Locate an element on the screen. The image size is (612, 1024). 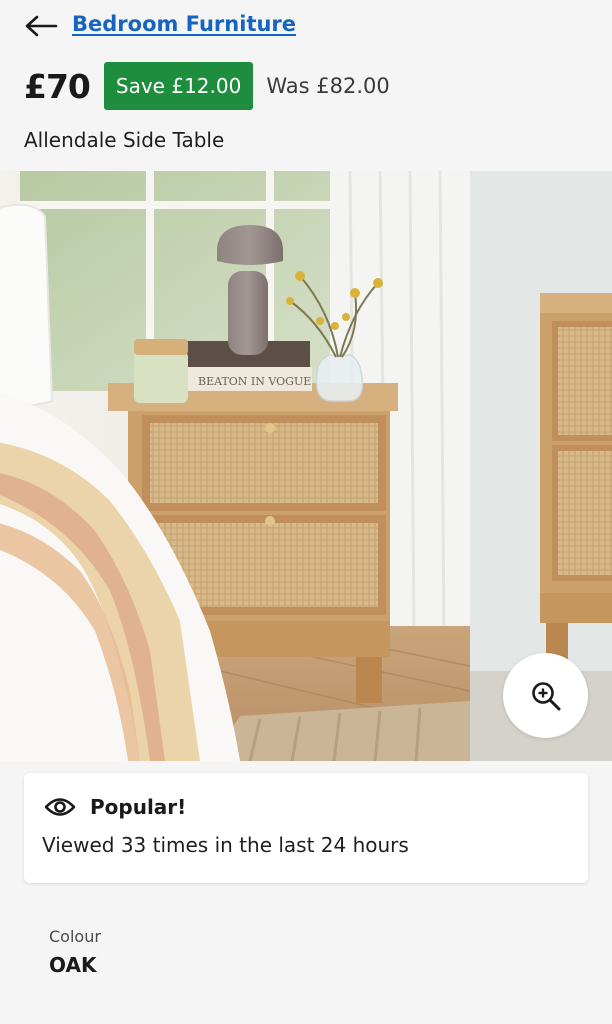
popular-views-text: Viewed 33 times in the last 24 hours is located at coordinates (225, 845).